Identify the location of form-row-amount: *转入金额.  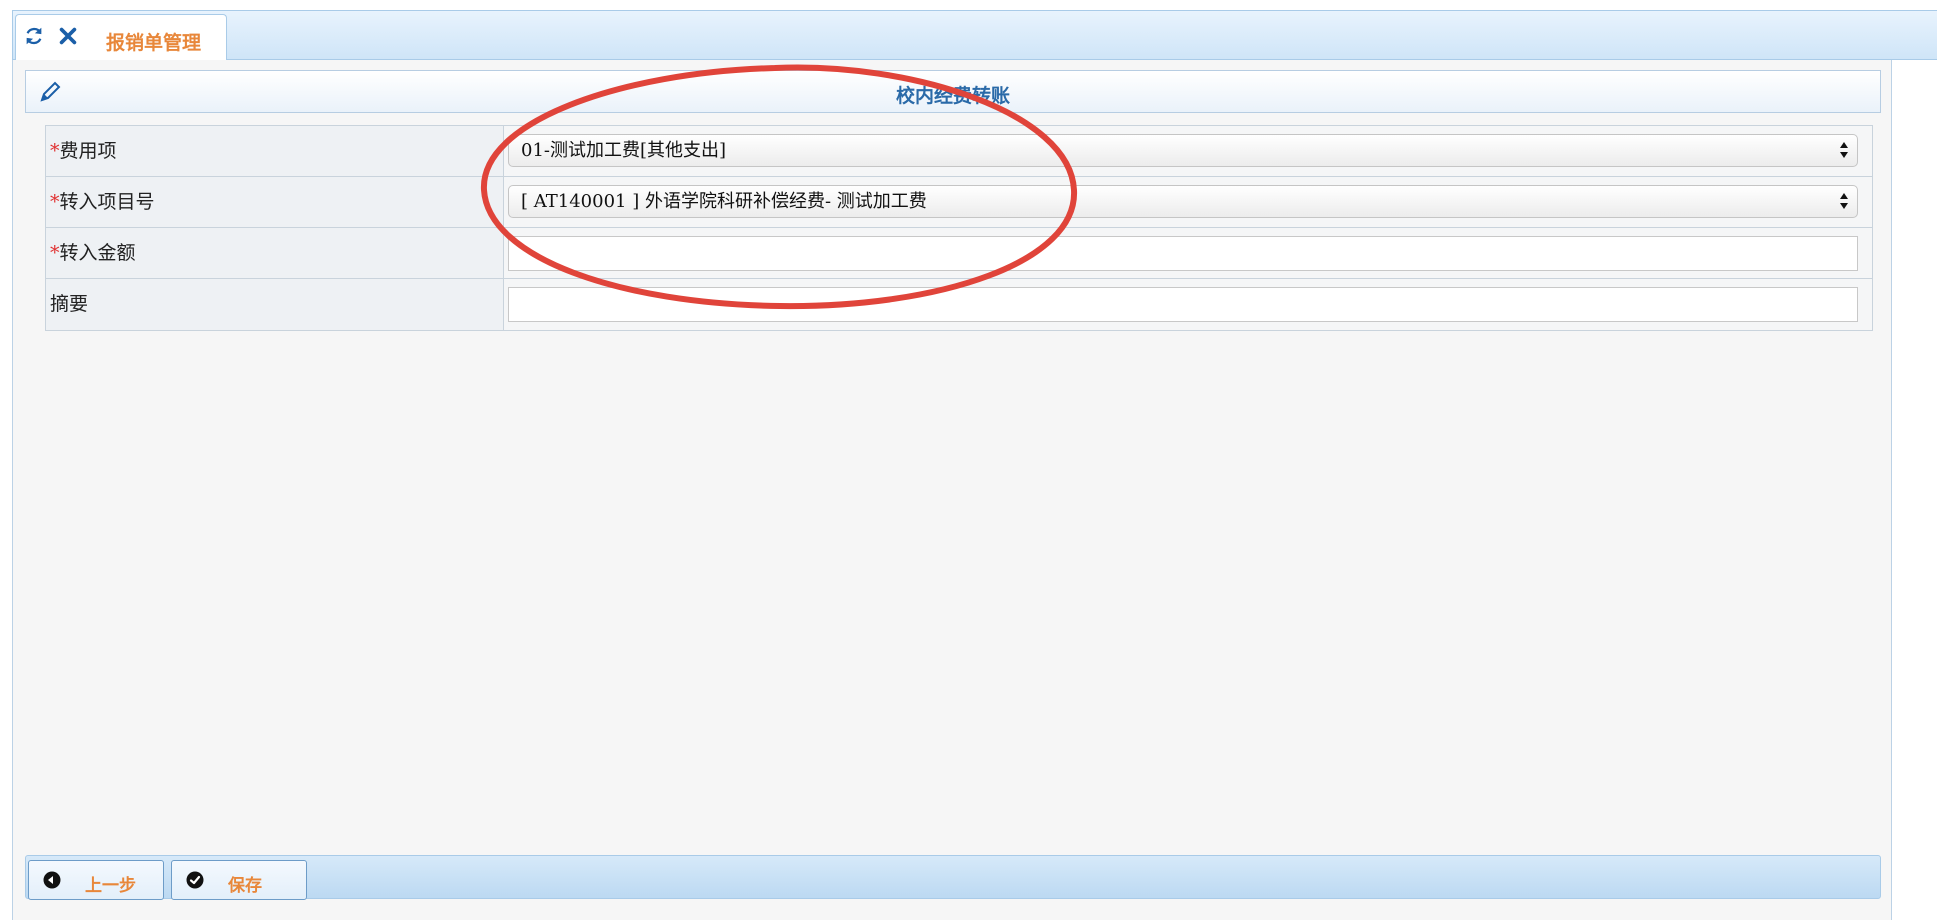
(959, 253).